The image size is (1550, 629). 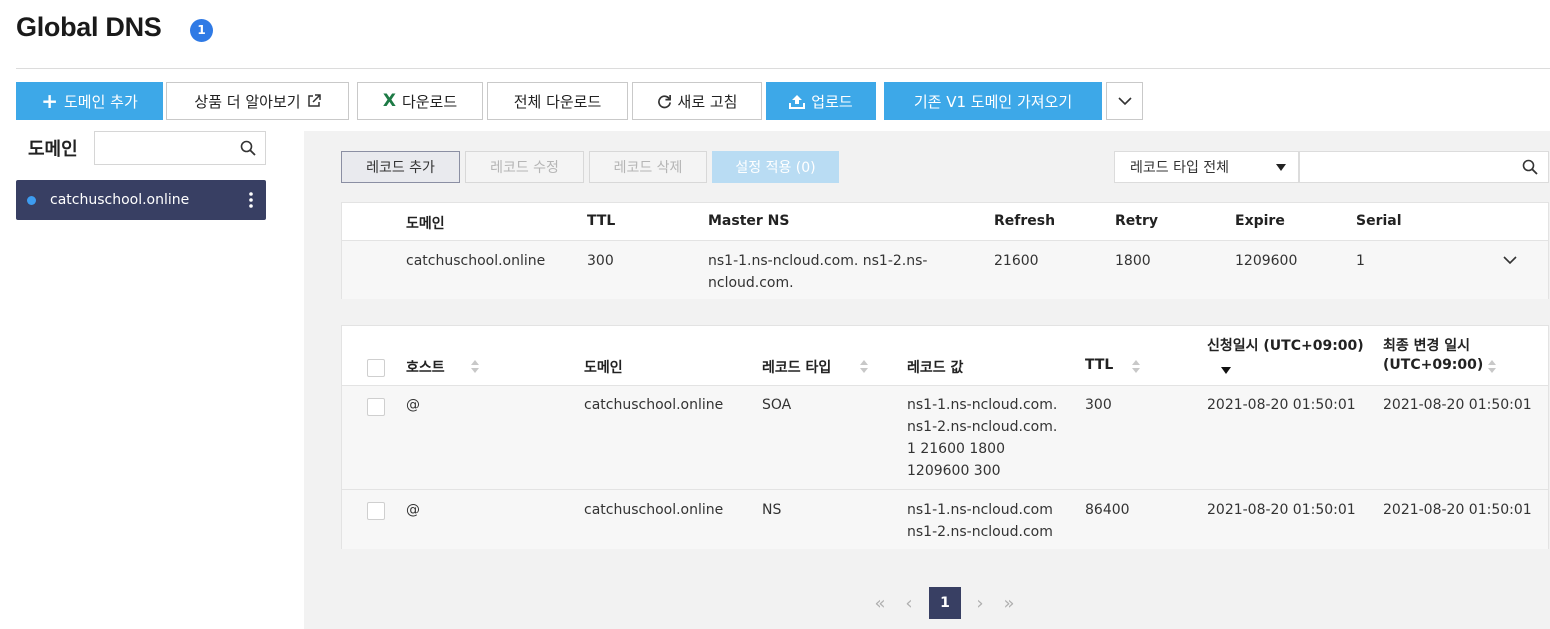 I want to click on download-all-button: 전체 다운로드, so click(x=557, y=101).